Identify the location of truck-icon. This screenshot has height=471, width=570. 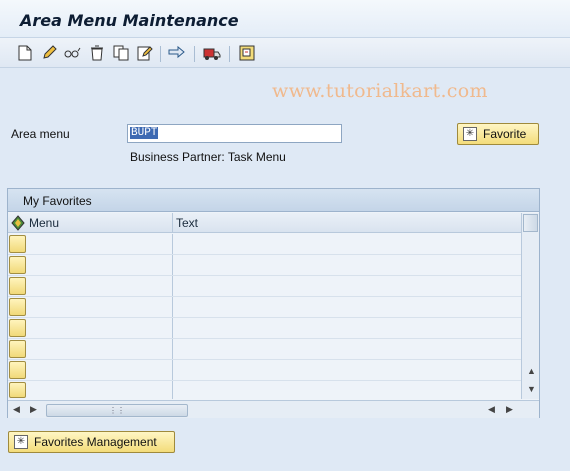
(212, 53).